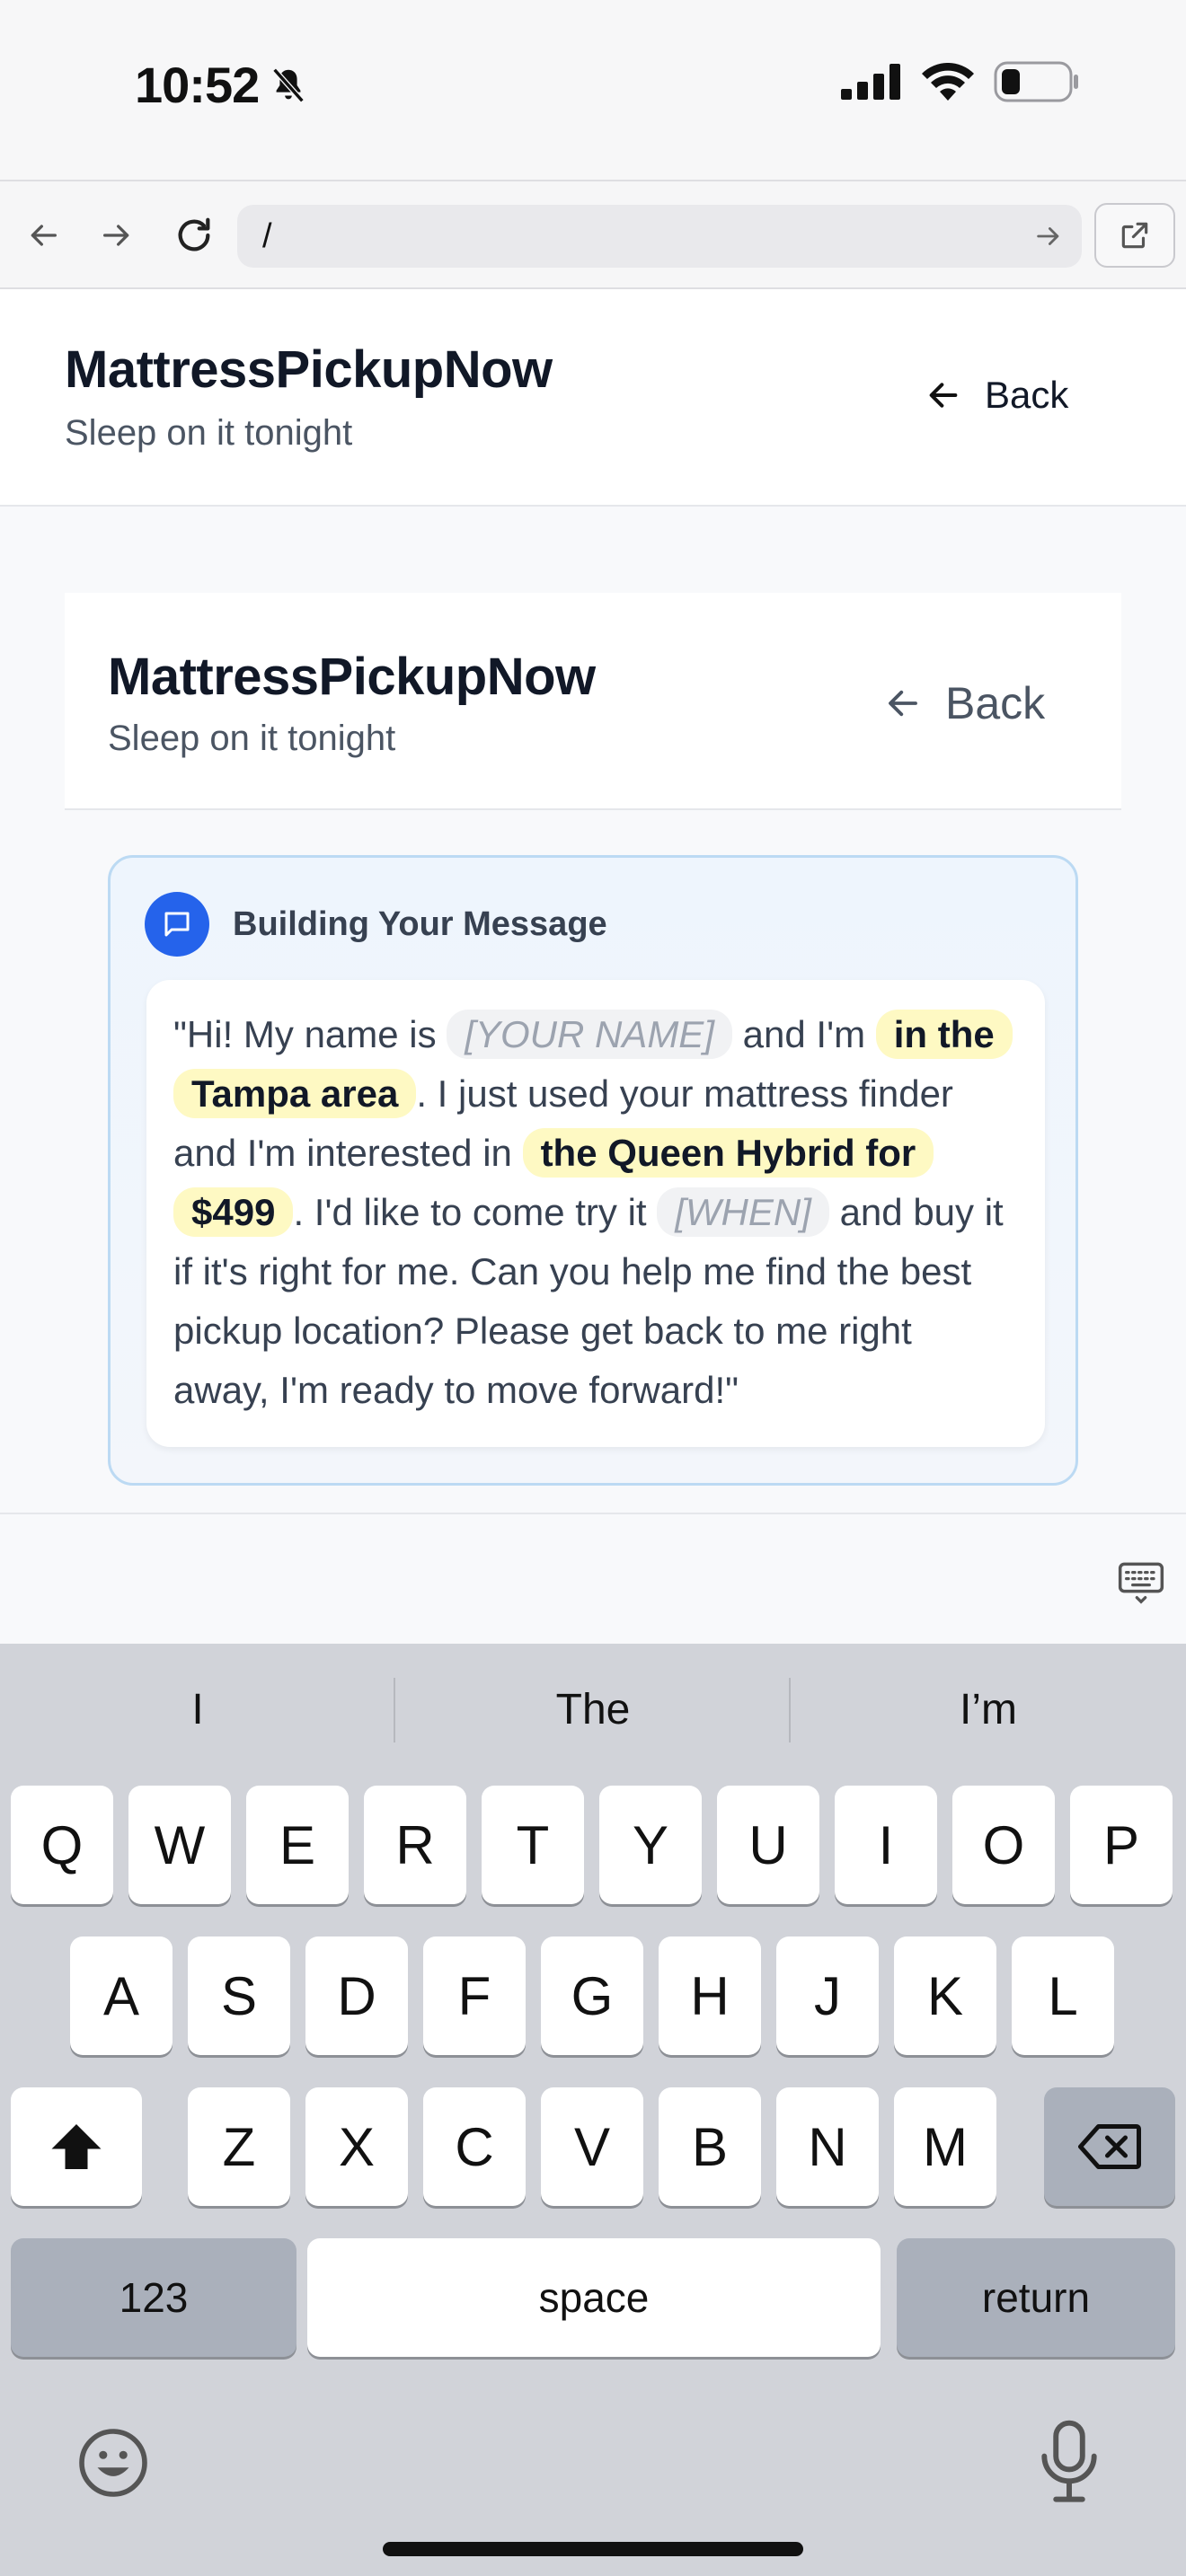 Image resolution: width=1186 pixels, height=2576 pixels. What do you see at coordinates (310, 1034) in the screenshot?
I see `message-text: "Hi! My name is` at bounding box center [310, 1034].